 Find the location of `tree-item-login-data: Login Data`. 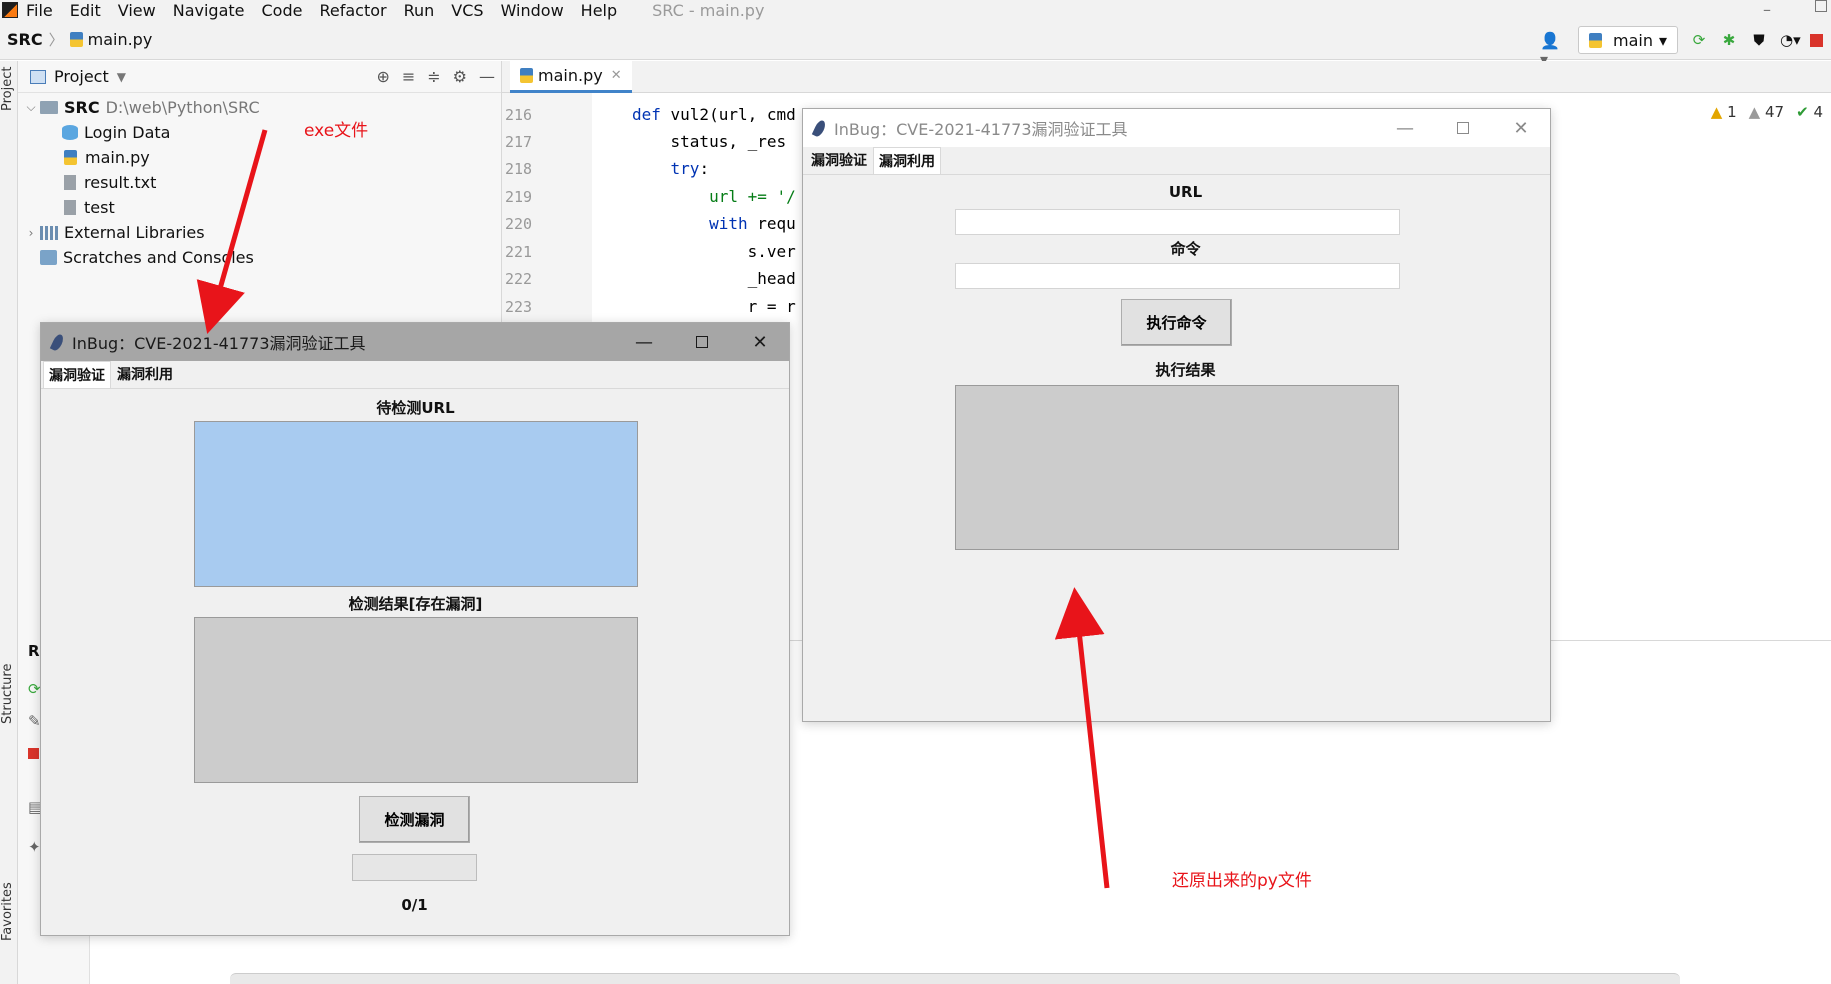

tree-item-login-data: Login Data is located at coordinates (259, 132).